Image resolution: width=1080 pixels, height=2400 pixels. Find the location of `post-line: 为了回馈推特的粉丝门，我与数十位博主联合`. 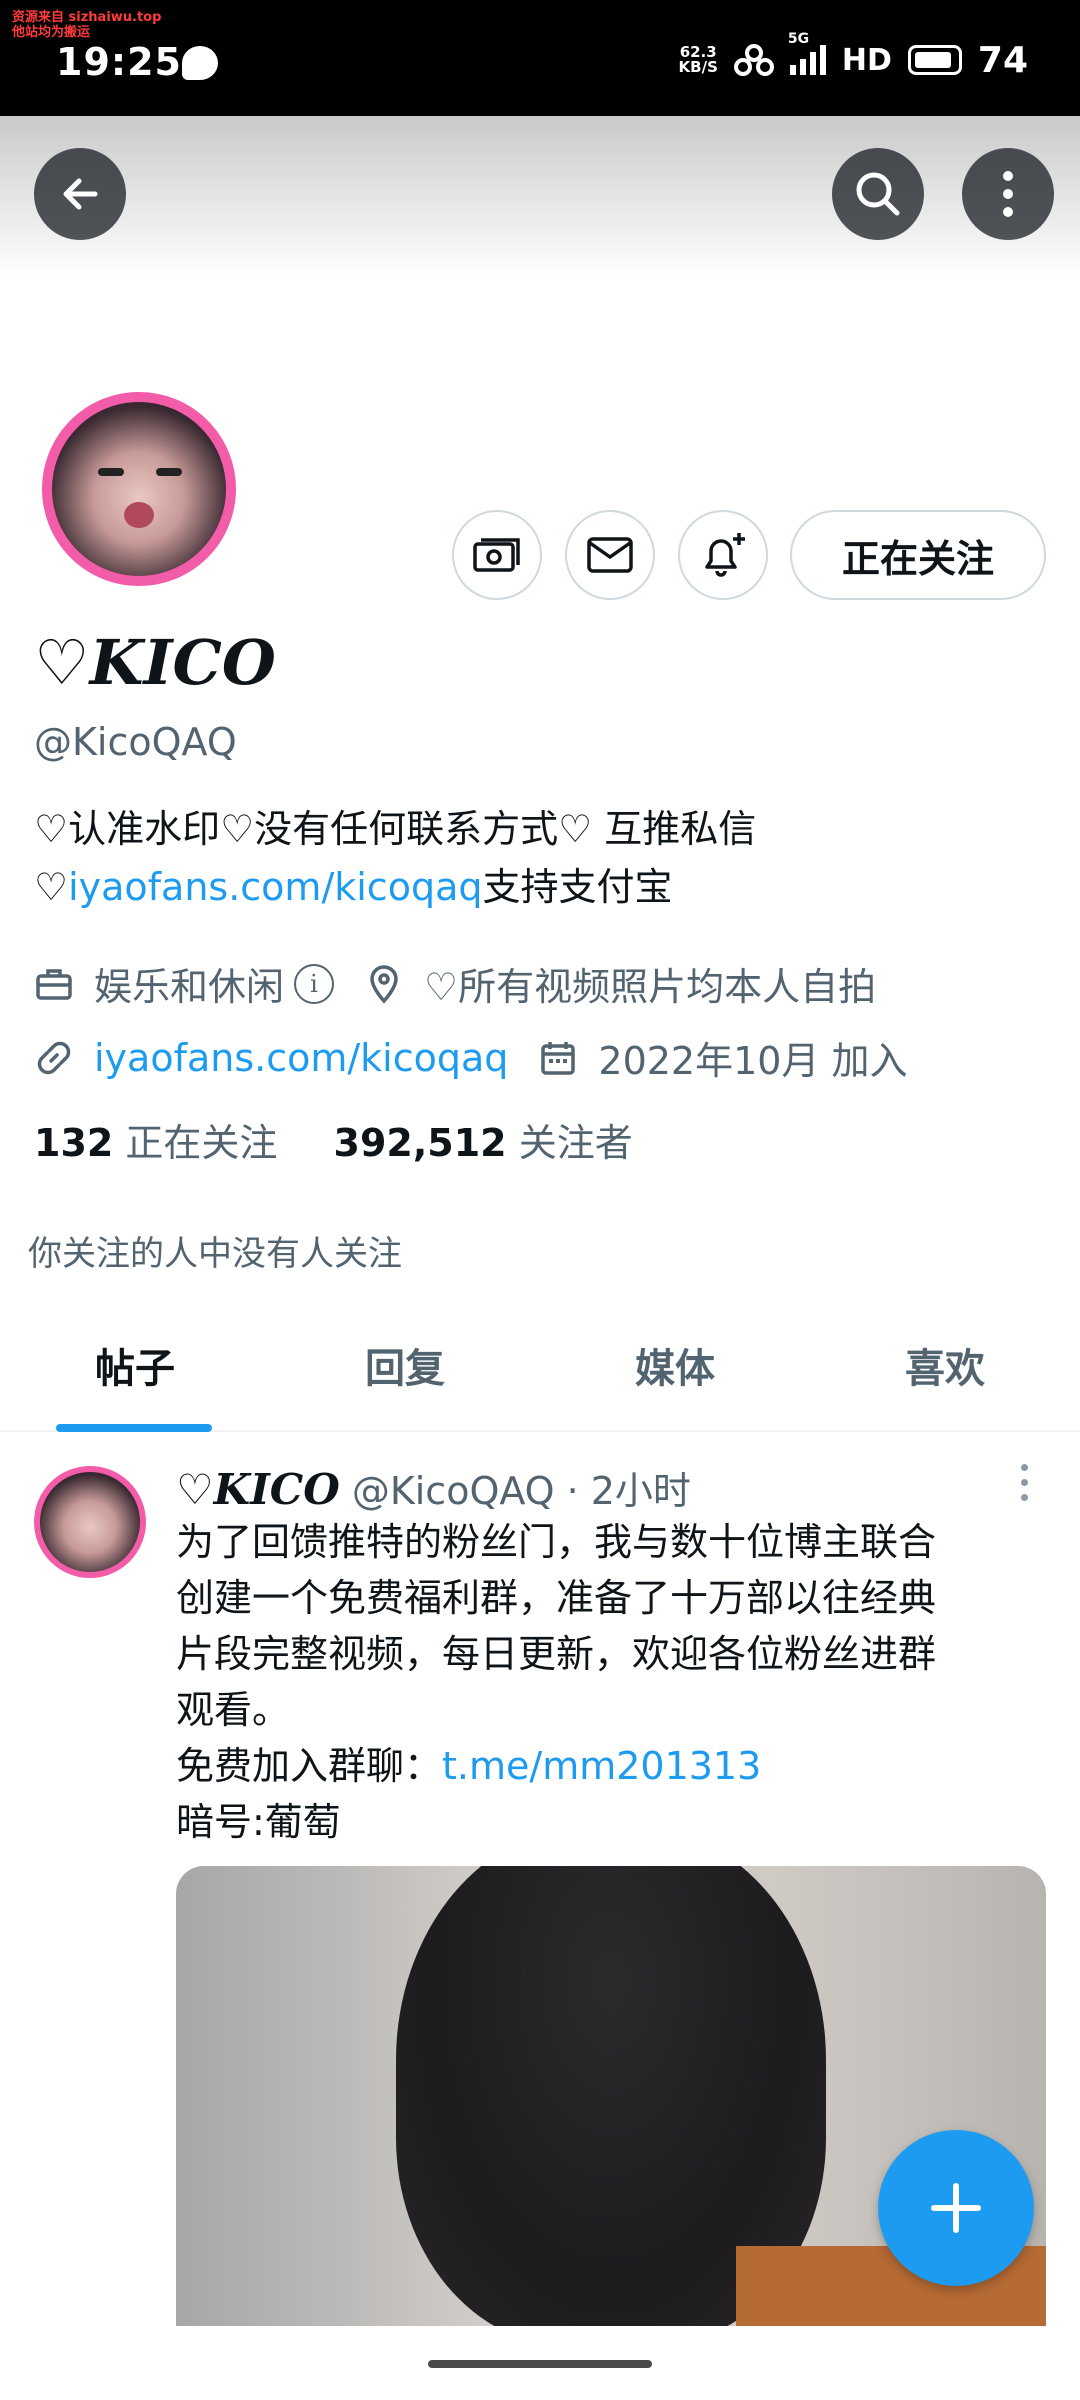

post-line: 为了回馈推特的粉丝门，我与数十位博主联合 is located at coordinates (556, 1542).